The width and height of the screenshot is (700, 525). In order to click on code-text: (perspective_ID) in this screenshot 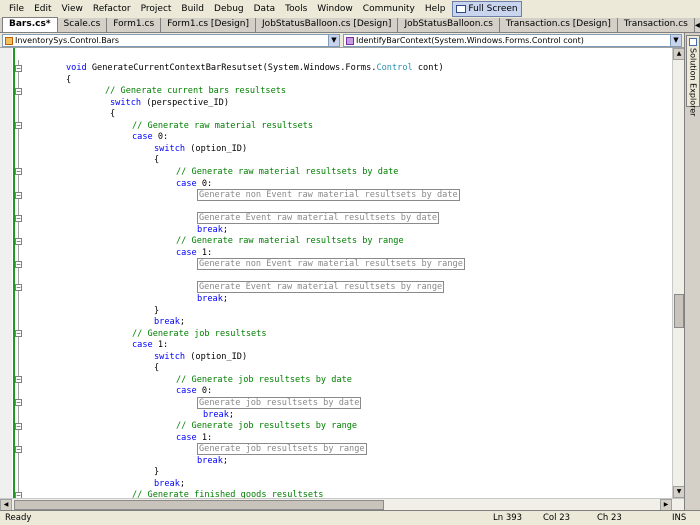, I will do `click(185, 102)`.